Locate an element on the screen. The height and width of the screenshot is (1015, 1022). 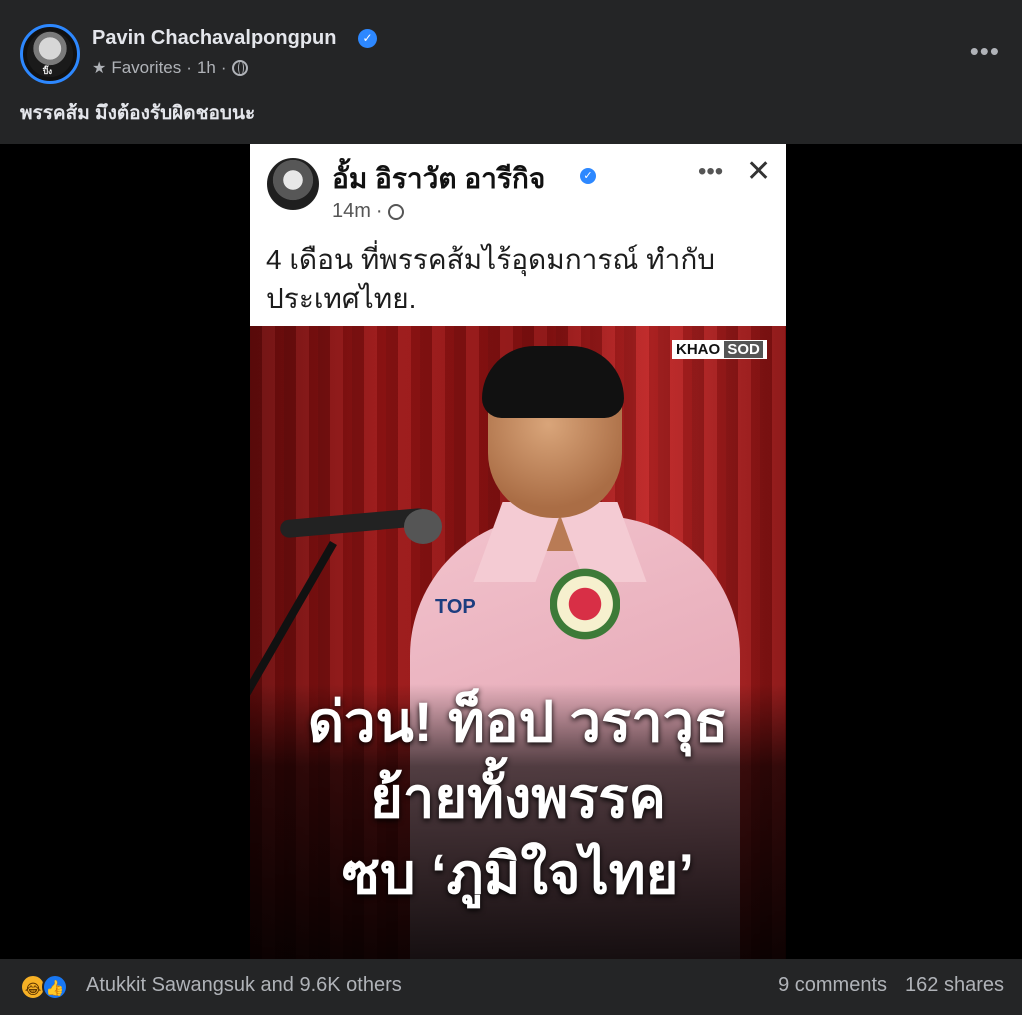
audience-label: Favorites is located at coordinates (146, 68).